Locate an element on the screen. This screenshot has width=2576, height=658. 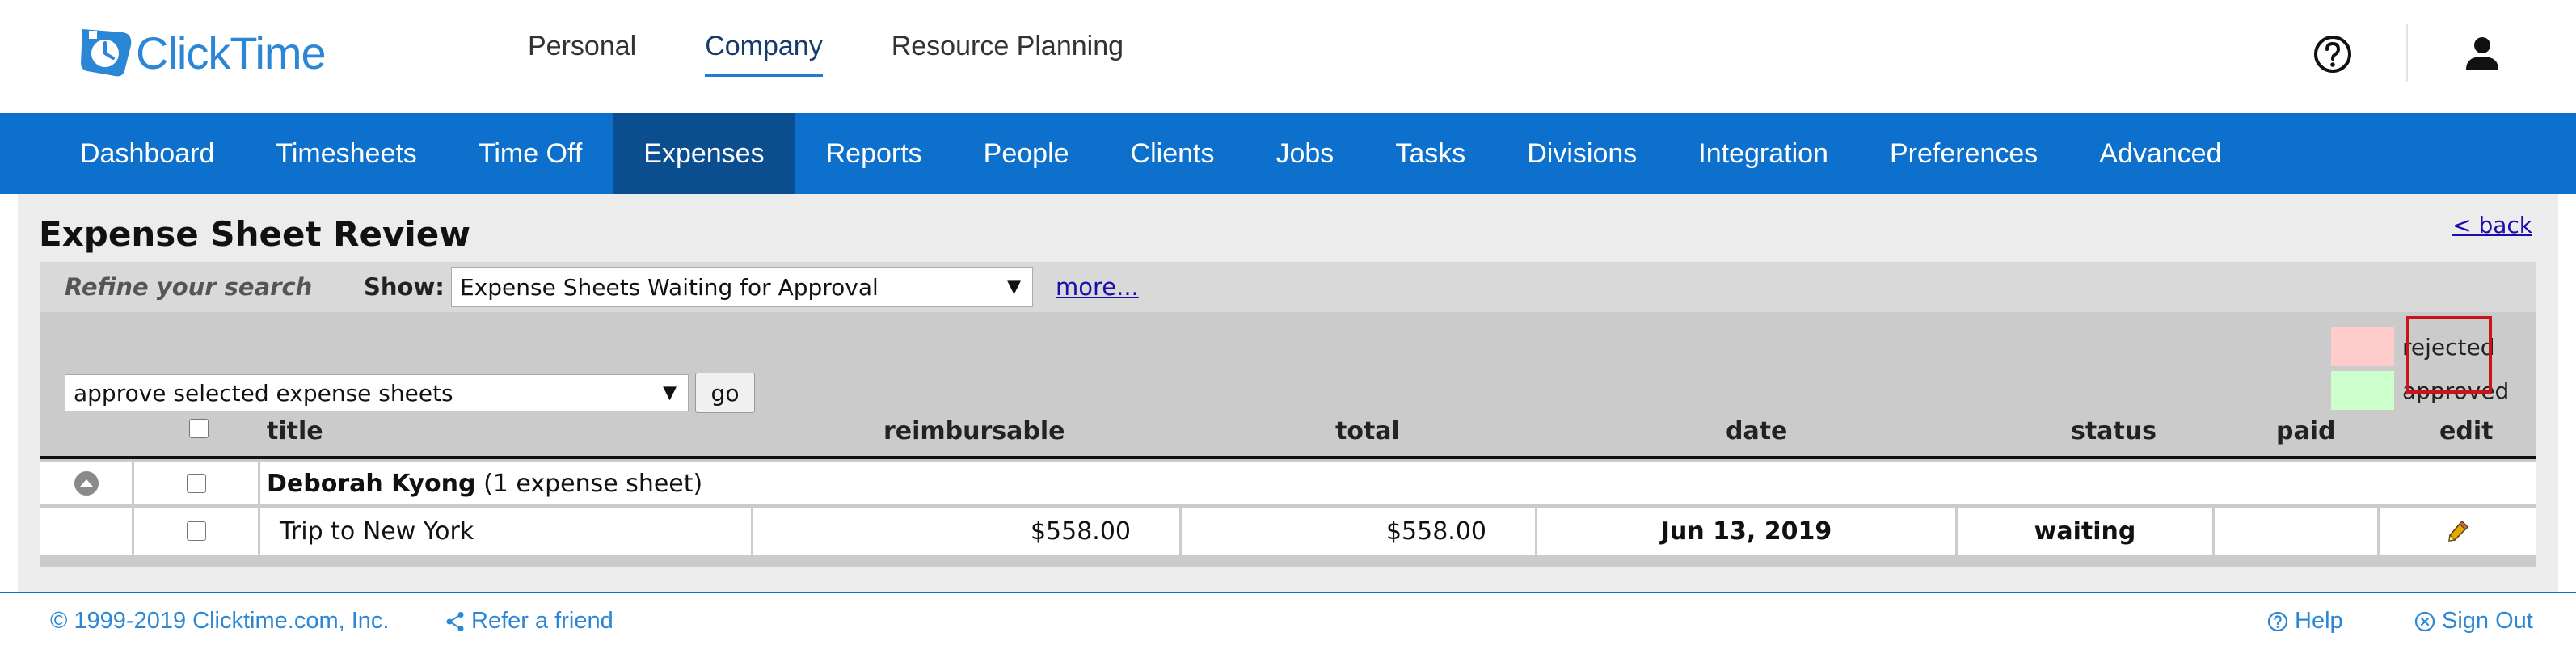
row-reimbursable: $558.00 is located at coordinates (1080, 531).